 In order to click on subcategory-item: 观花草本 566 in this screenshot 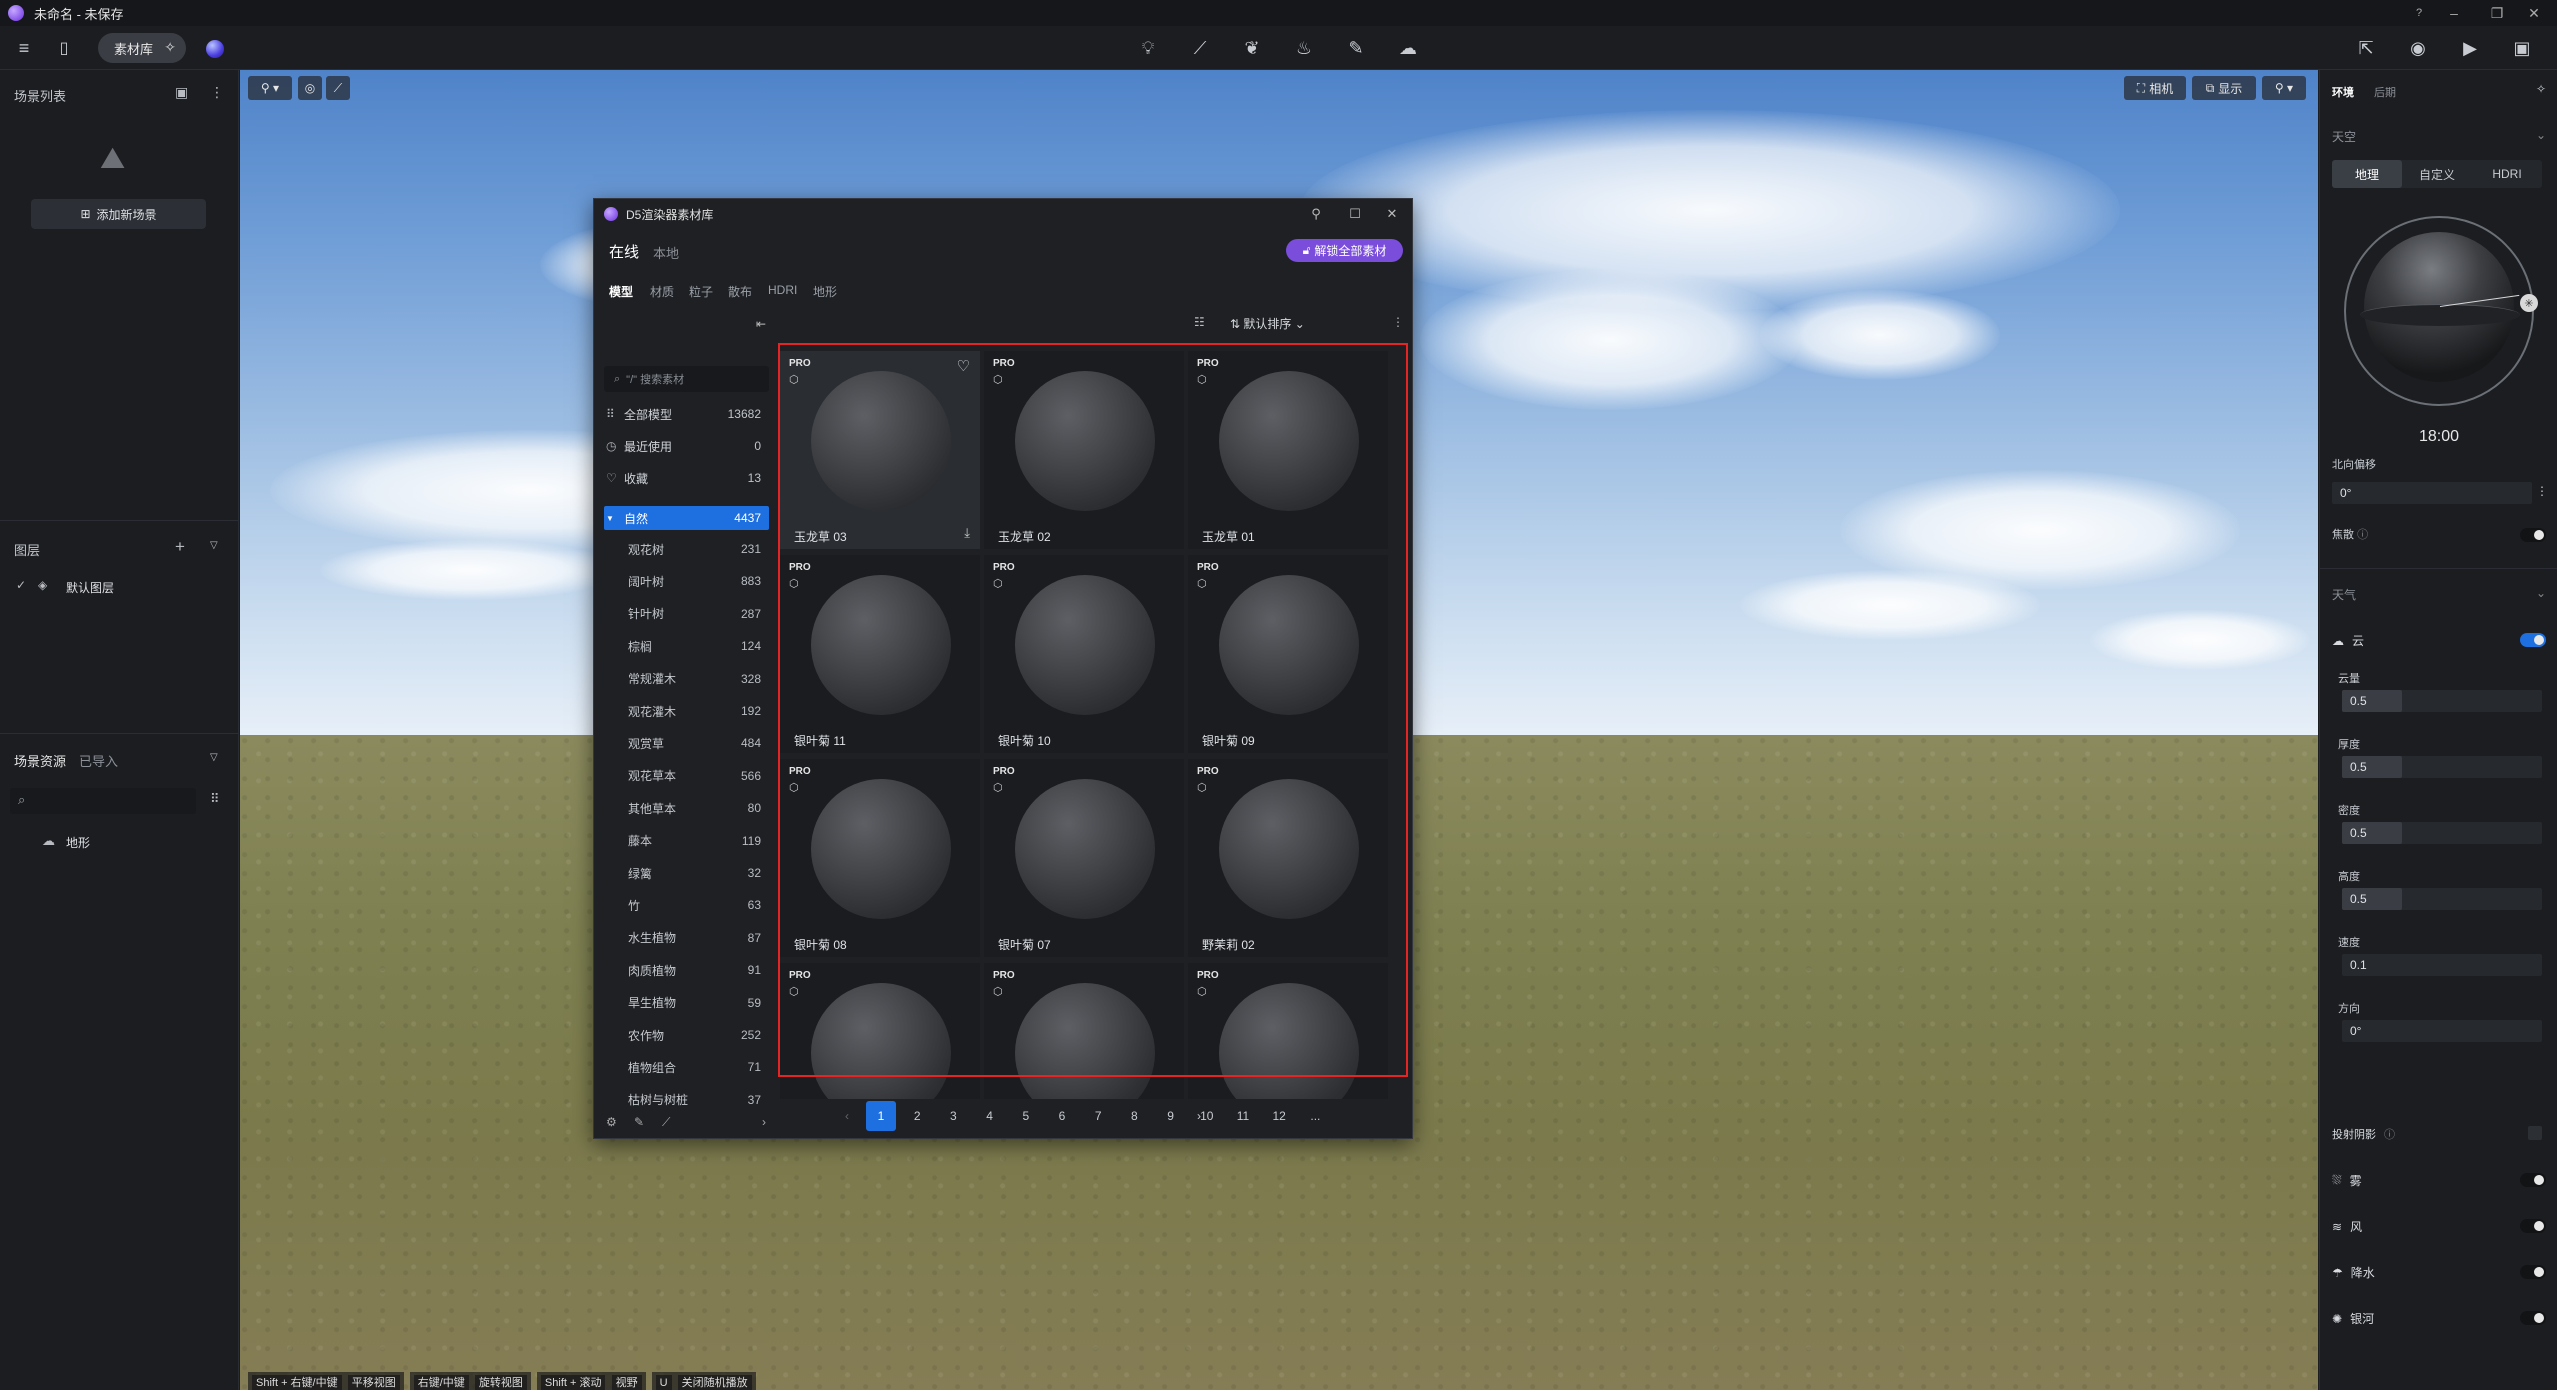, I will do `click(686, 776)`.